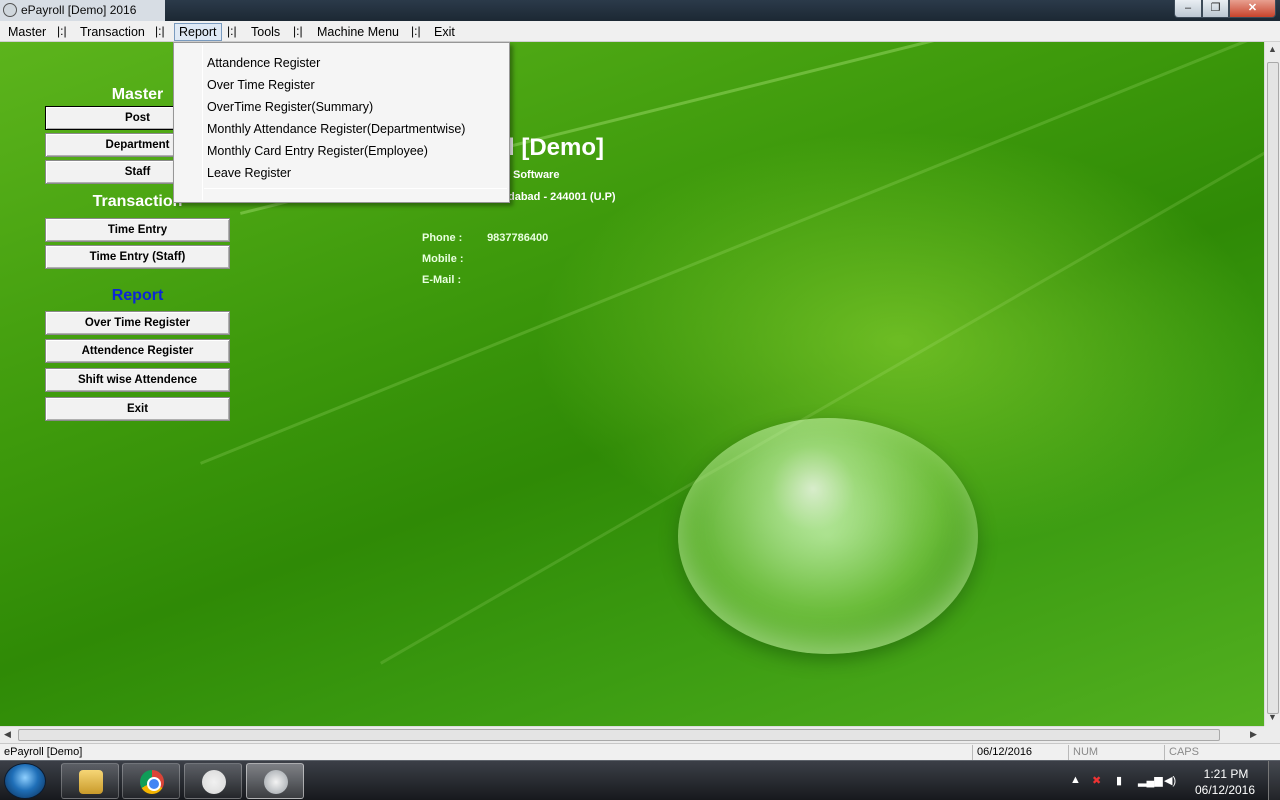  I want to click on app-icon, so click(10, 10).